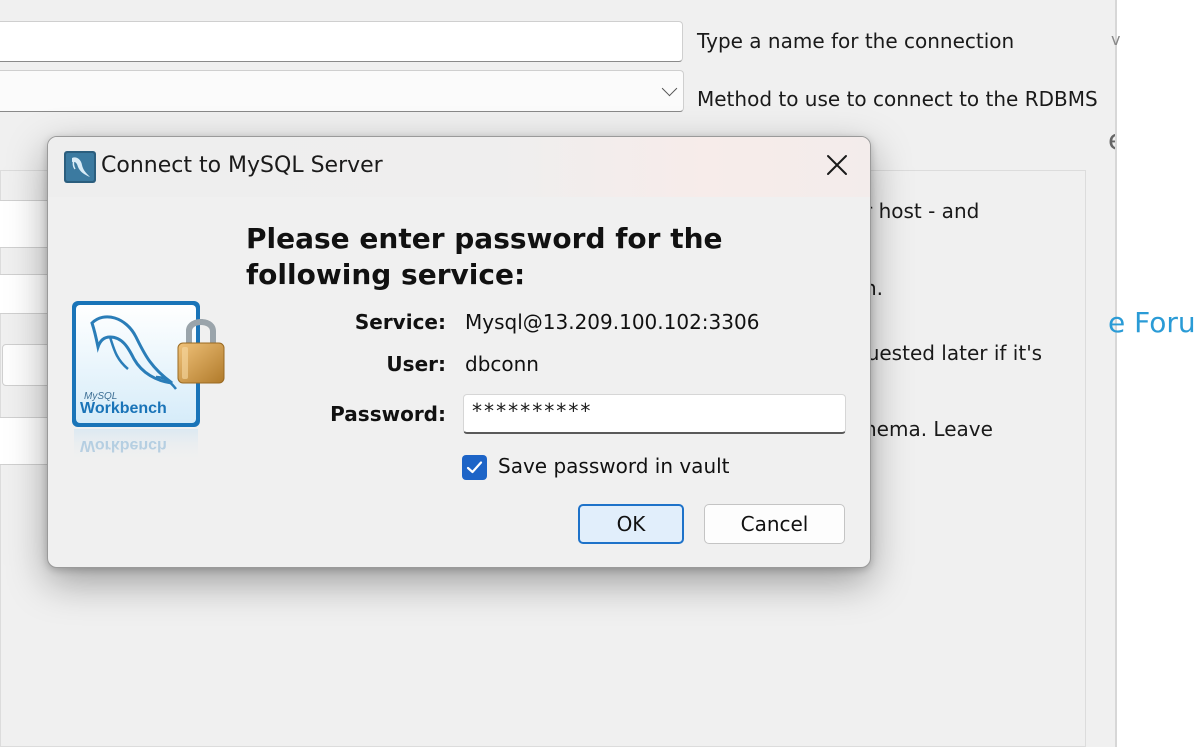  What do you see at coordinates (928, 429) in the screenshot?
I see `schema-description: hema. Leave` at bounding box center [928, 429].